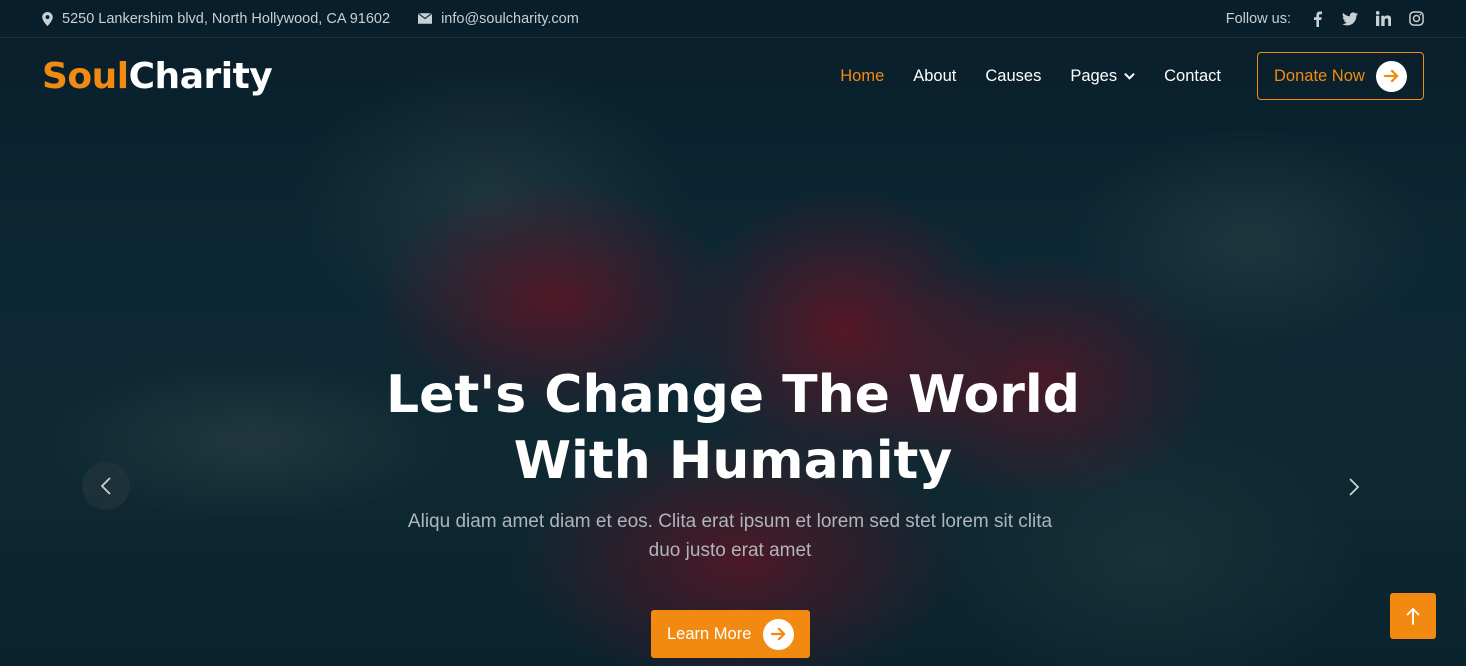 The image size is (1466, 666). What do you see at coordinates (510, 19) in the screenshot?
I see `email-link: info@soulcharity.com` at bounding box center [510, 19].